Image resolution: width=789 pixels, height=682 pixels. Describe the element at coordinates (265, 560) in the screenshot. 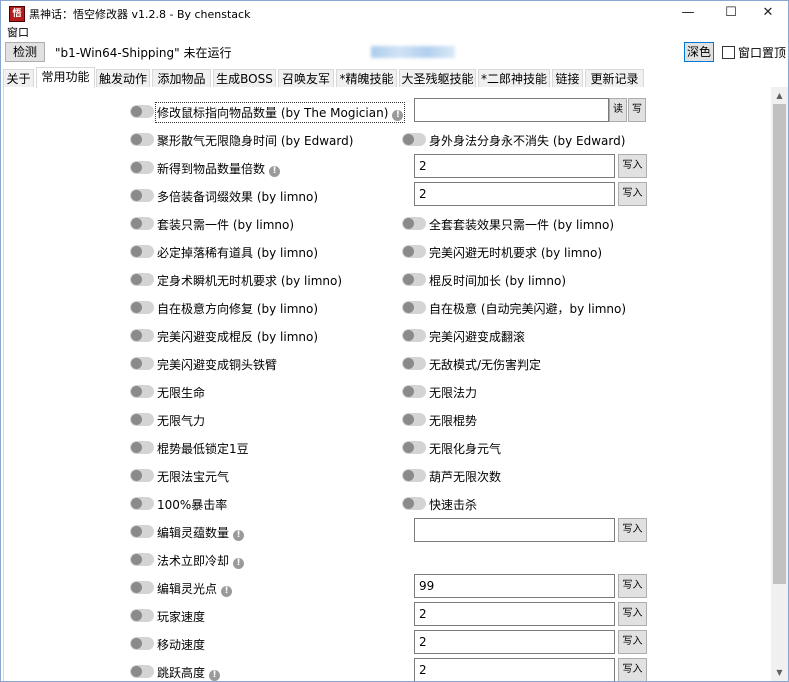

I see `toggle-row: 法术立即冷却!` at that location.